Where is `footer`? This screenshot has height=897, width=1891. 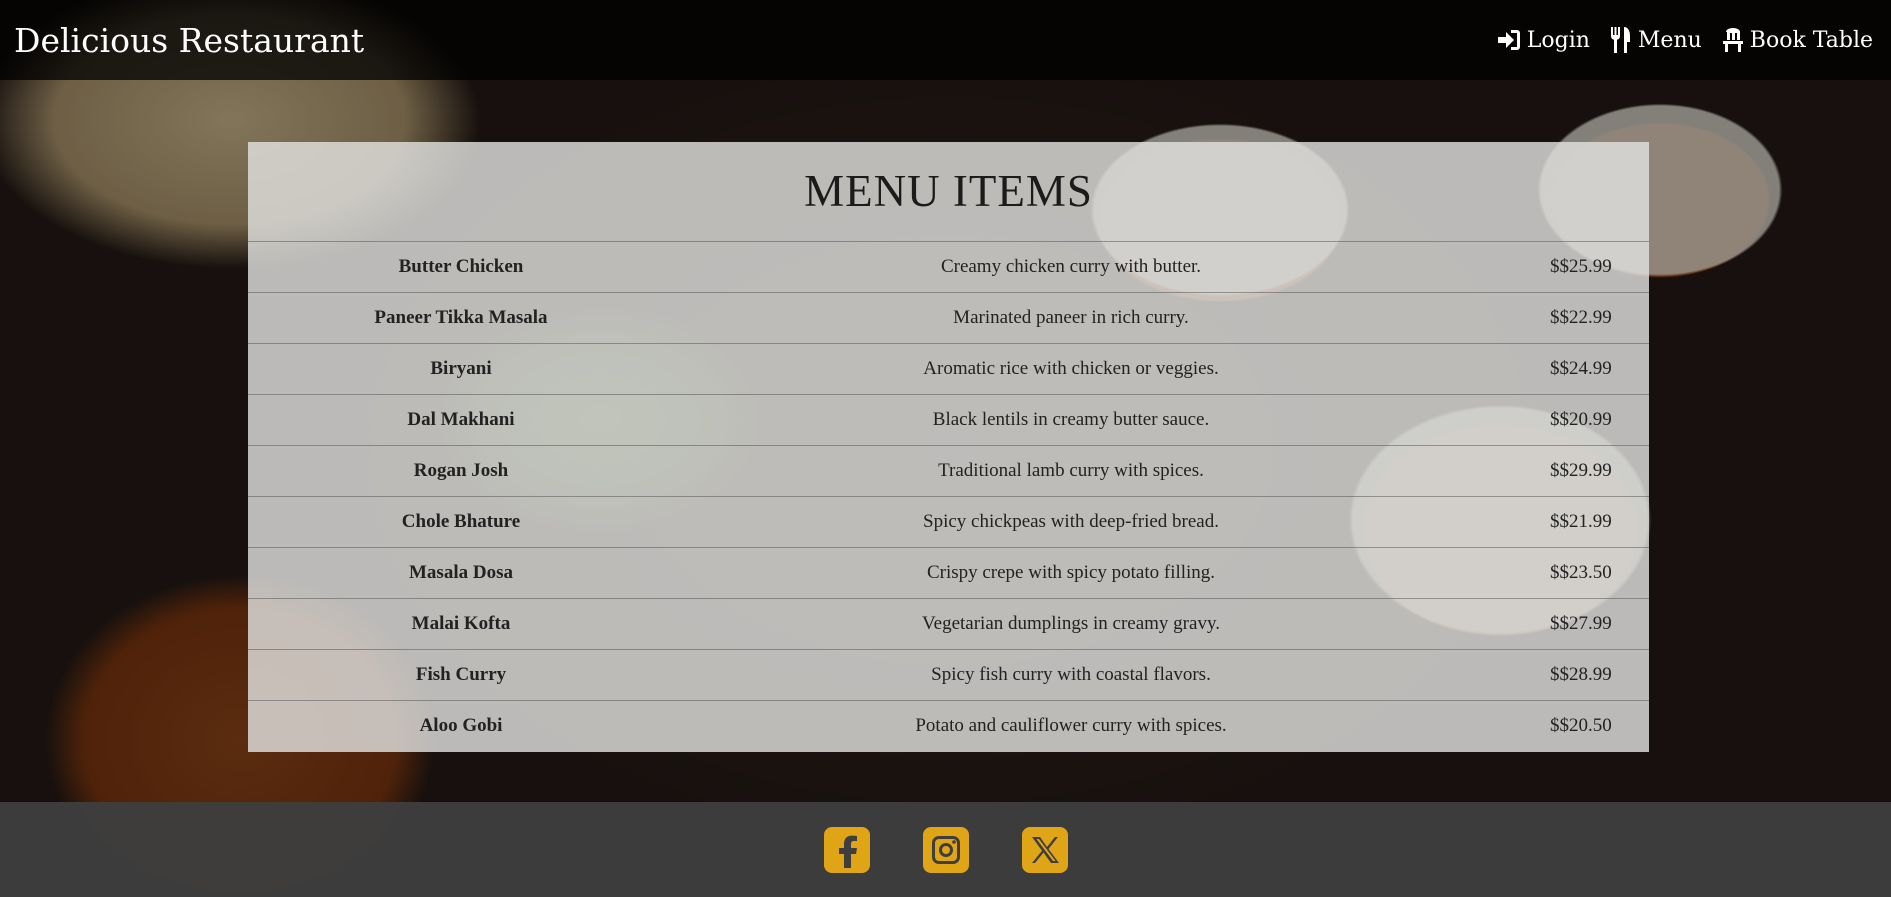 footer is located at coordinates (945, 849).